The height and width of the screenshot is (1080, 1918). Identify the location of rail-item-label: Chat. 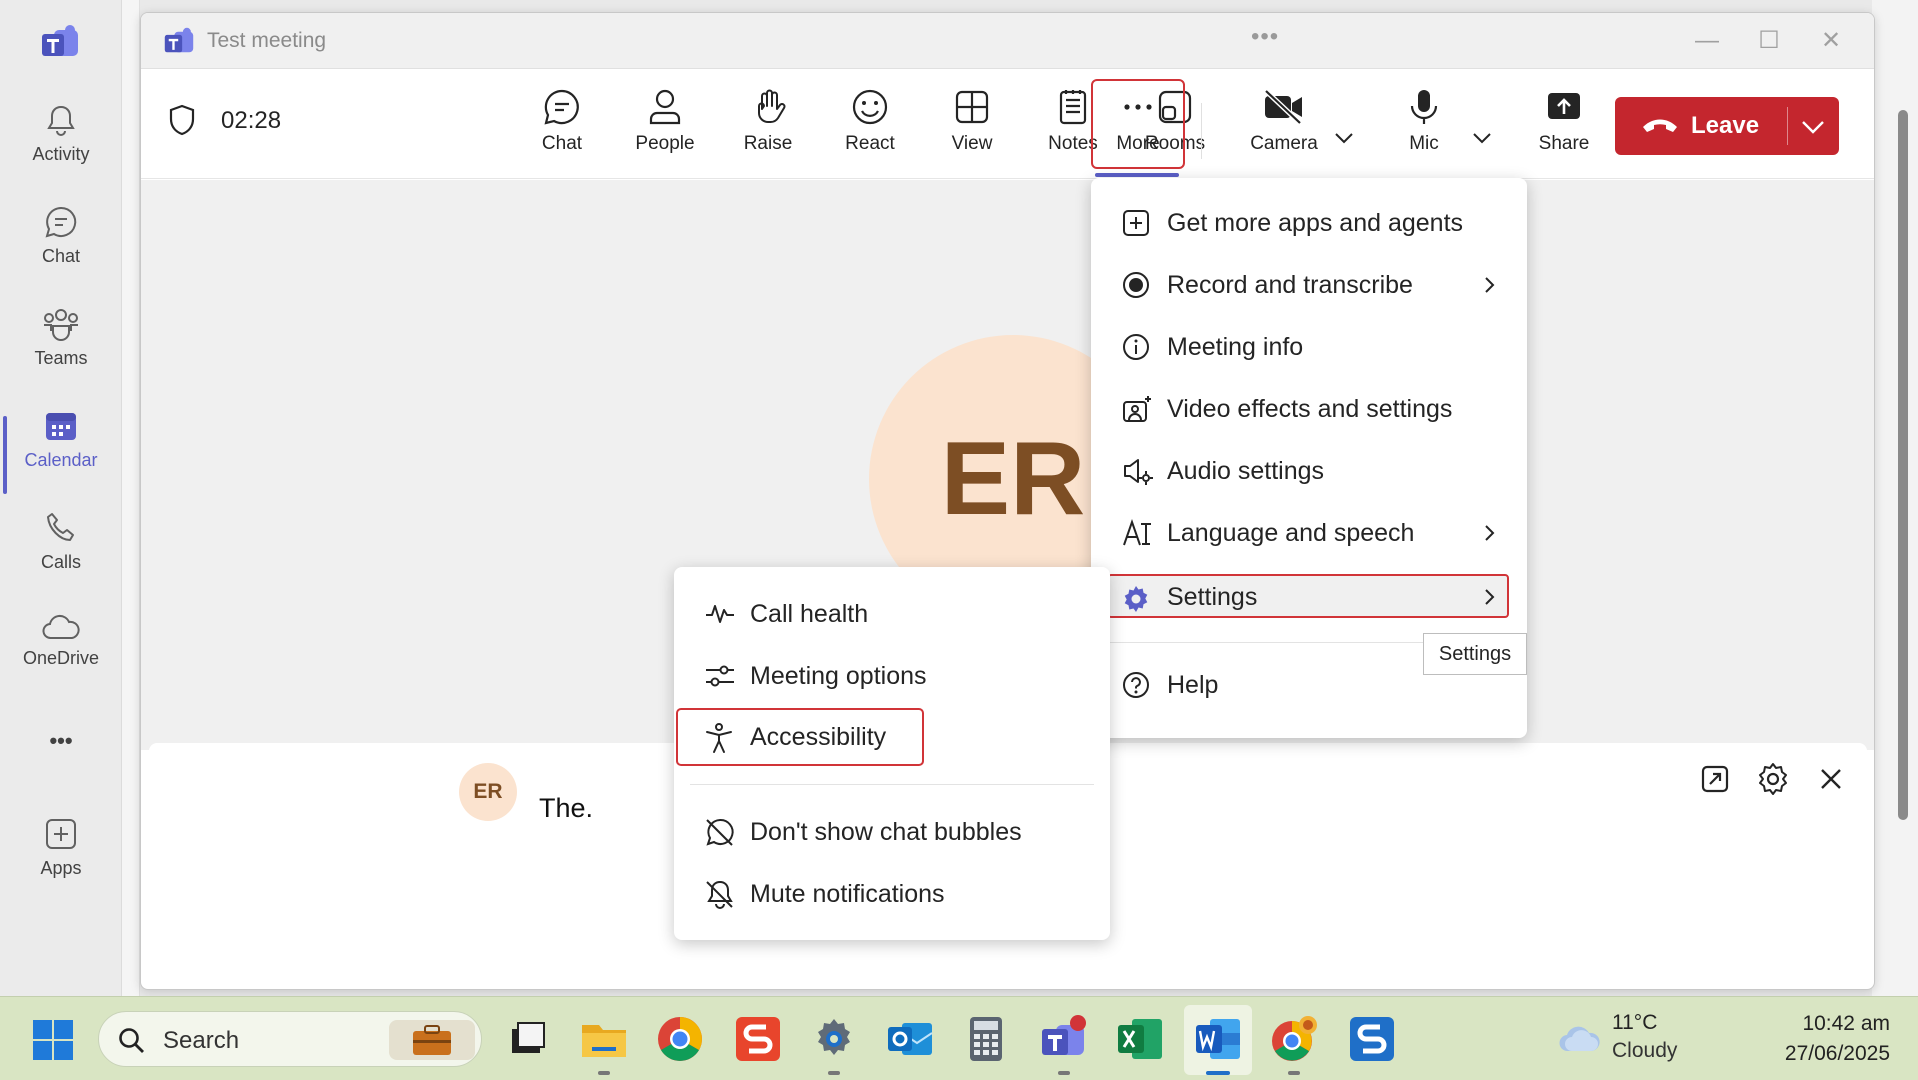
(61, 256).